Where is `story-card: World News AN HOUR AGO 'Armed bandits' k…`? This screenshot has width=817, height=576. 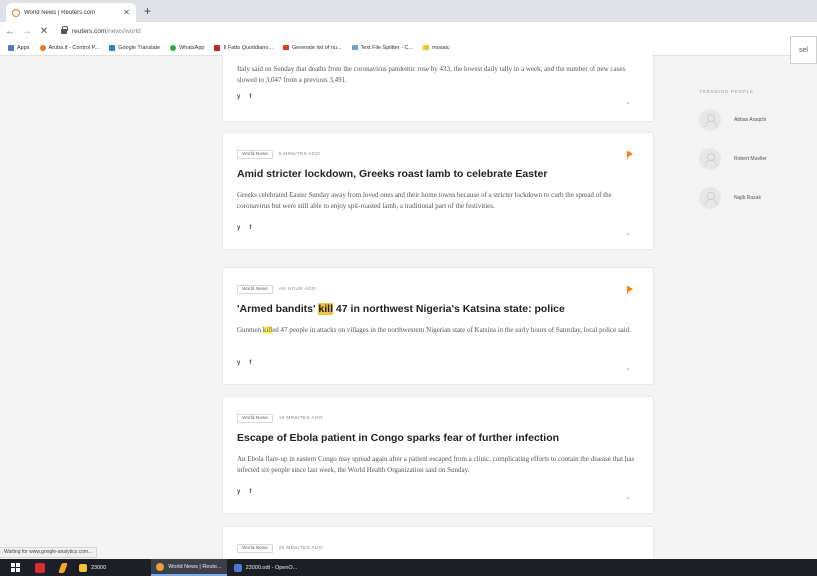
story-card: World News AN HOUR AGO 'Armed bandits' k… is located at coordinates (438, 326).